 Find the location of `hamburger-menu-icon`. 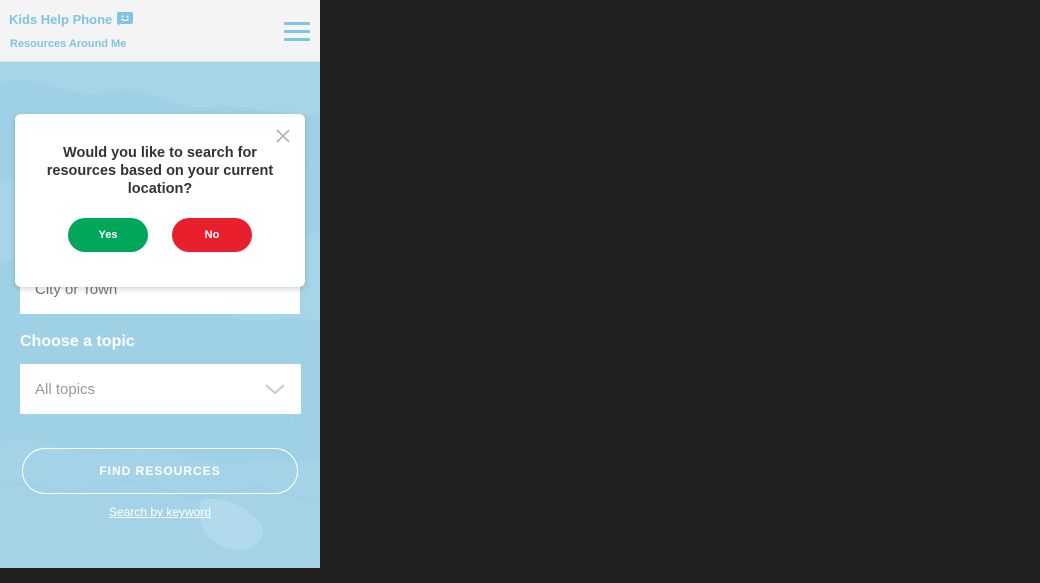

hamburger-menu-icon is located at coordinates (297, 33).